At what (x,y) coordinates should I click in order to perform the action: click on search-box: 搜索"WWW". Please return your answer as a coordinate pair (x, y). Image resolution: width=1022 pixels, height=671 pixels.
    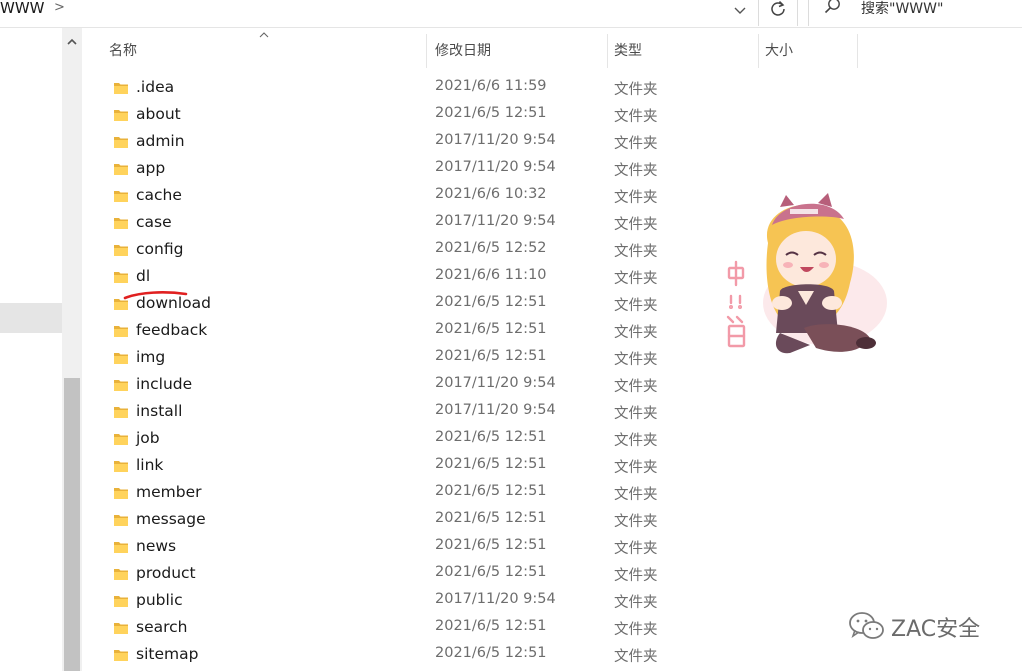
    Looking at the image, I should click on (915, 13).